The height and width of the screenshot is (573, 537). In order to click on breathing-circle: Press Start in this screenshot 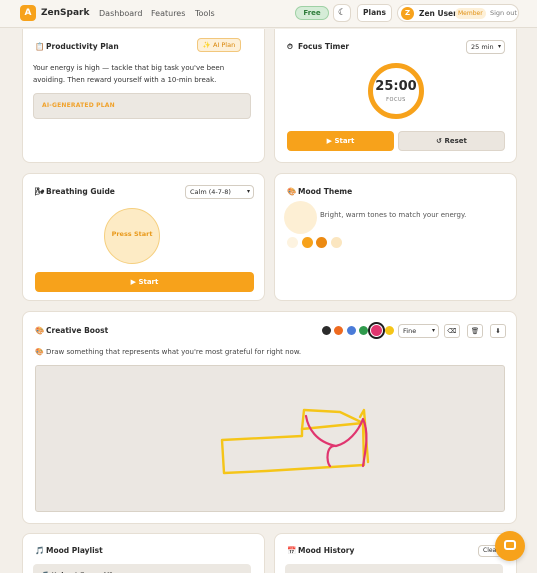, I will do `click(132, 236)`.